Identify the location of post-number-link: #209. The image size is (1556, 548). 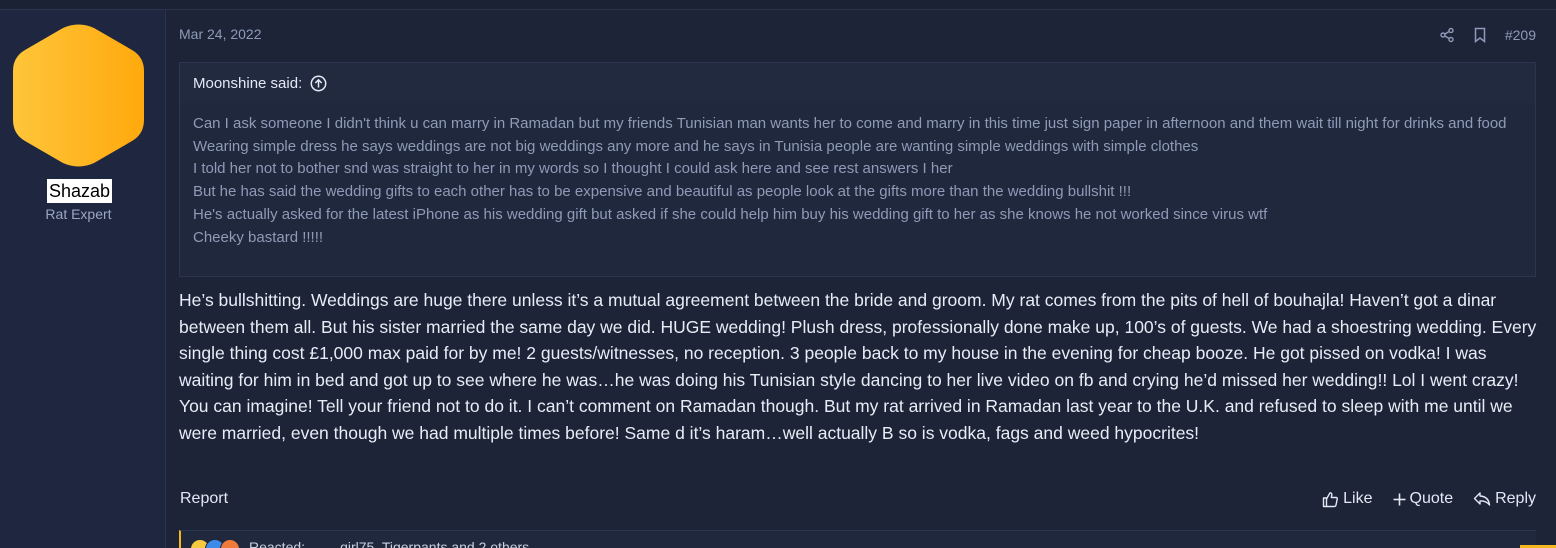
(1520, 35).